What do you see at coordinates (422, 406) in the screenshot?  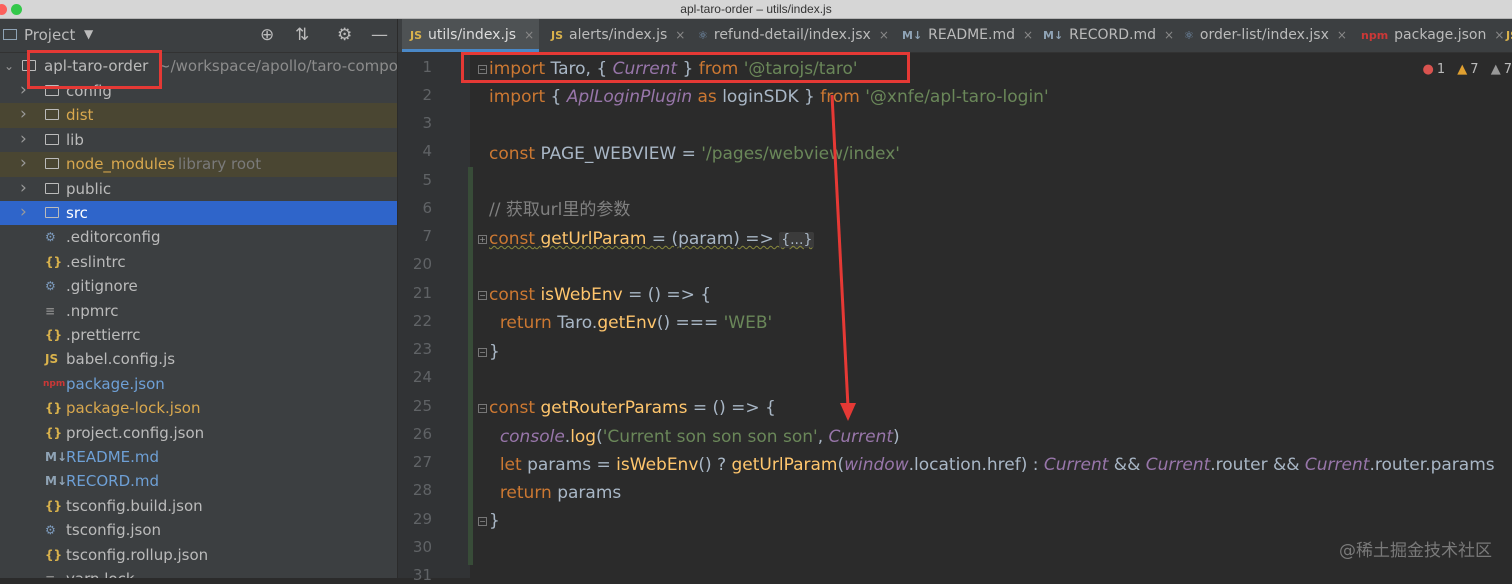 I see `line-number: 25` at bounding box center [422, 406].